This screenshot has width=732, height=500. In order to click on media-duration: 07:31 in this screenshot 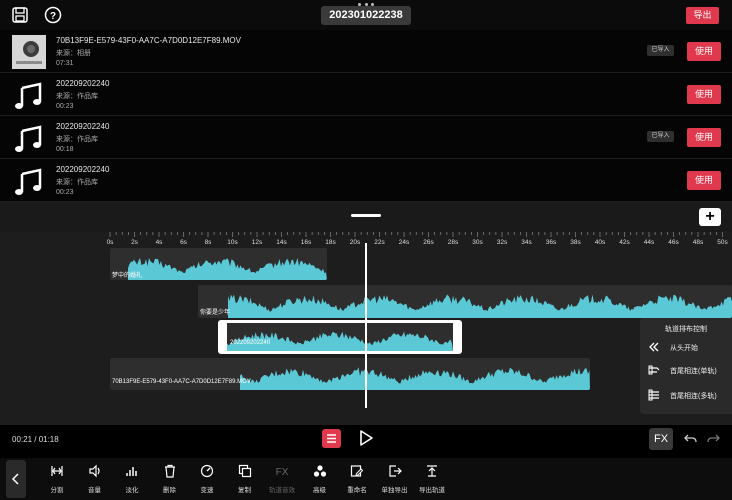, I will do `click(65, 63)`.